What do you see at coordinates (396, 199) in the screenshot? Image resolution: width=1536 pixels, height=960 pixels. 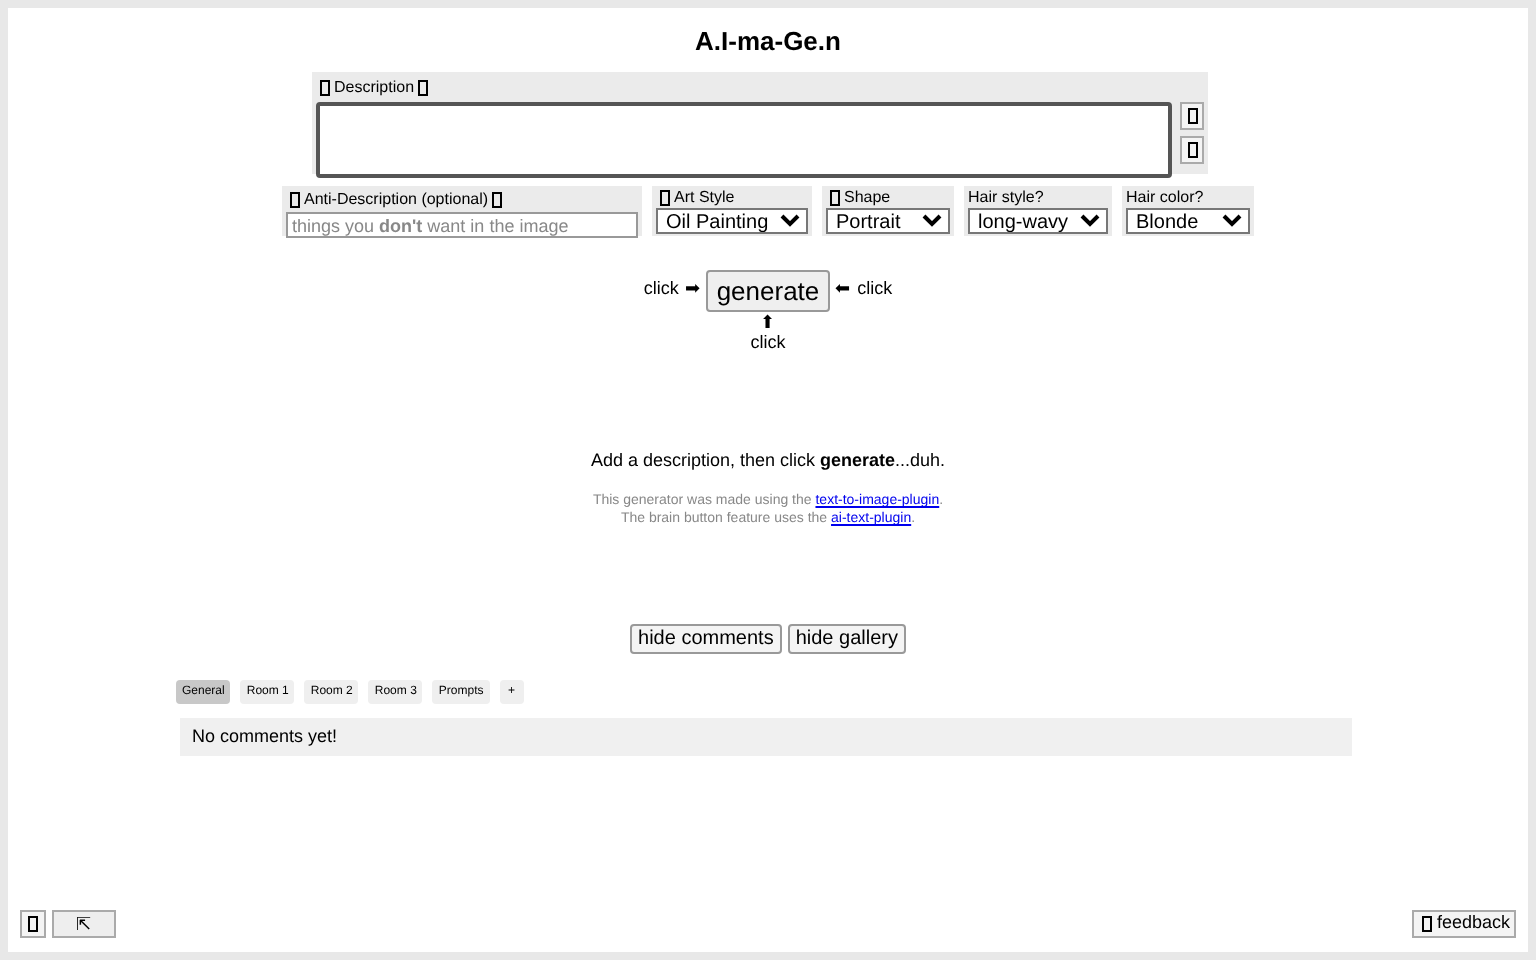 I see `anti-description-label: Anti-Description (optional)` at bounding box center [396, 199].